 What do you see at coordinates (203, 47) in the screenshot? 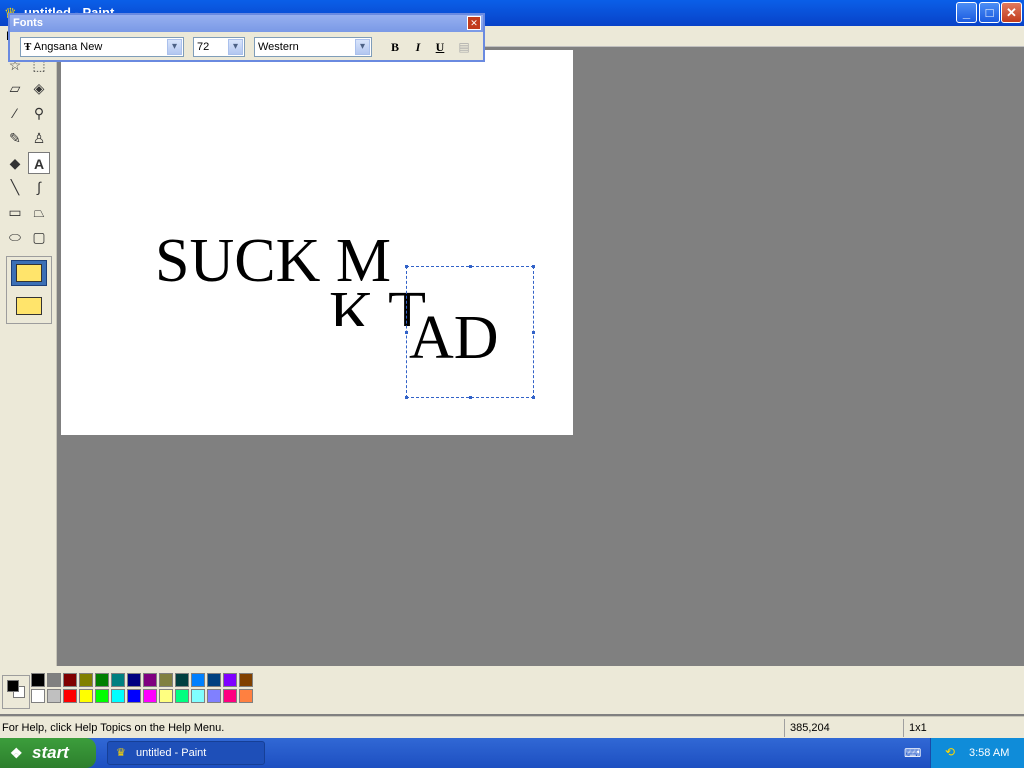
I see `font-size-value: 72` at bounding box center [203, 47].